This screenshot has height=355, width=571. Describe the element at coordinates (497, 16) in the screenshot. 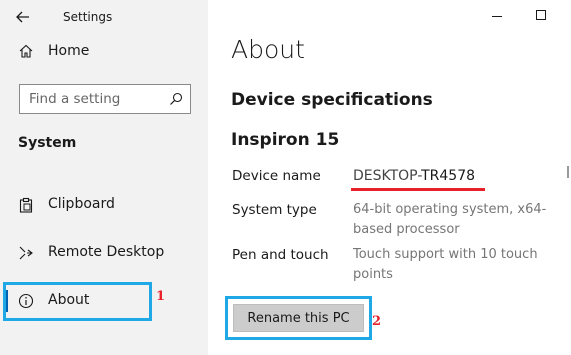

I see `minimize-button` at that location.